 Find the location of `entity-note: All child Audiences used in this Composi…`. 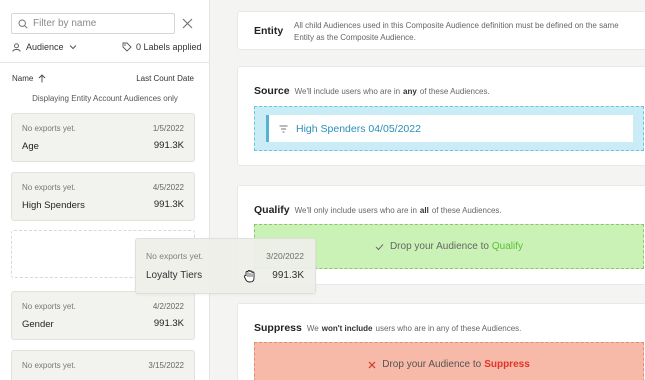

entity-note: All child Audiences used in this Composi… is located at coordinates (456, 31).